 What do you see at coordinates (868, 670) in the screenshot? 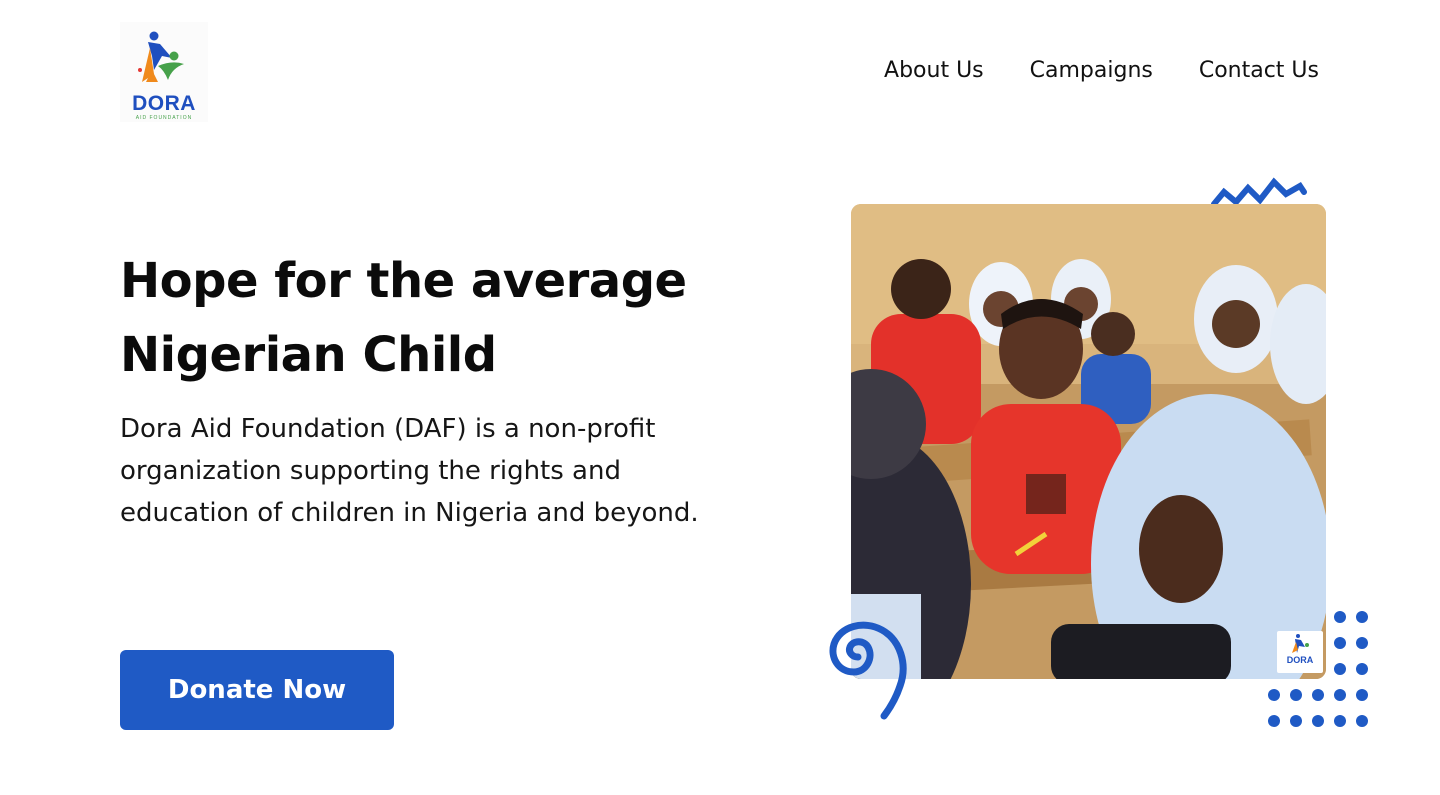
I see `spiral-decoration-icon` at bounding box center [868, 670].